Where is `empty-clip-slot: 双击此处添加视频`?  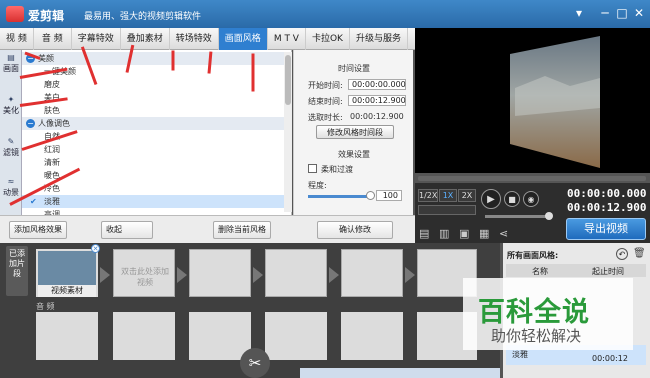 empty-clip-slot: 双击此处添加视频 is located at coordinates (144, 273).